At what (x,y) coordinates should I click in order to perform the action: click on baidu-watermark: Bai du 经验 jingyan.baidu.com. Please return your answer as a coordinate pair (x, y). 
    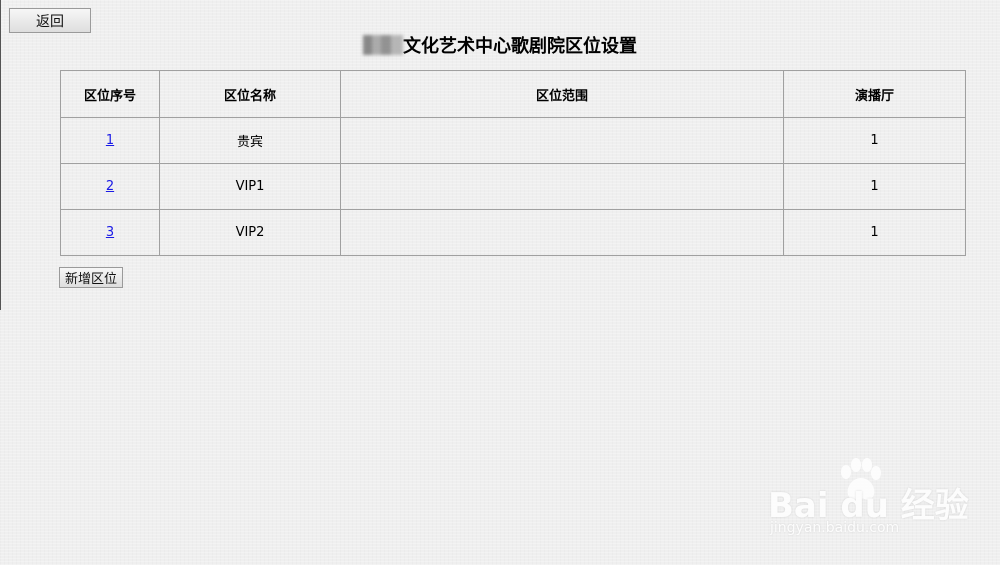
    Looking at the image, I should click on (878, 503).